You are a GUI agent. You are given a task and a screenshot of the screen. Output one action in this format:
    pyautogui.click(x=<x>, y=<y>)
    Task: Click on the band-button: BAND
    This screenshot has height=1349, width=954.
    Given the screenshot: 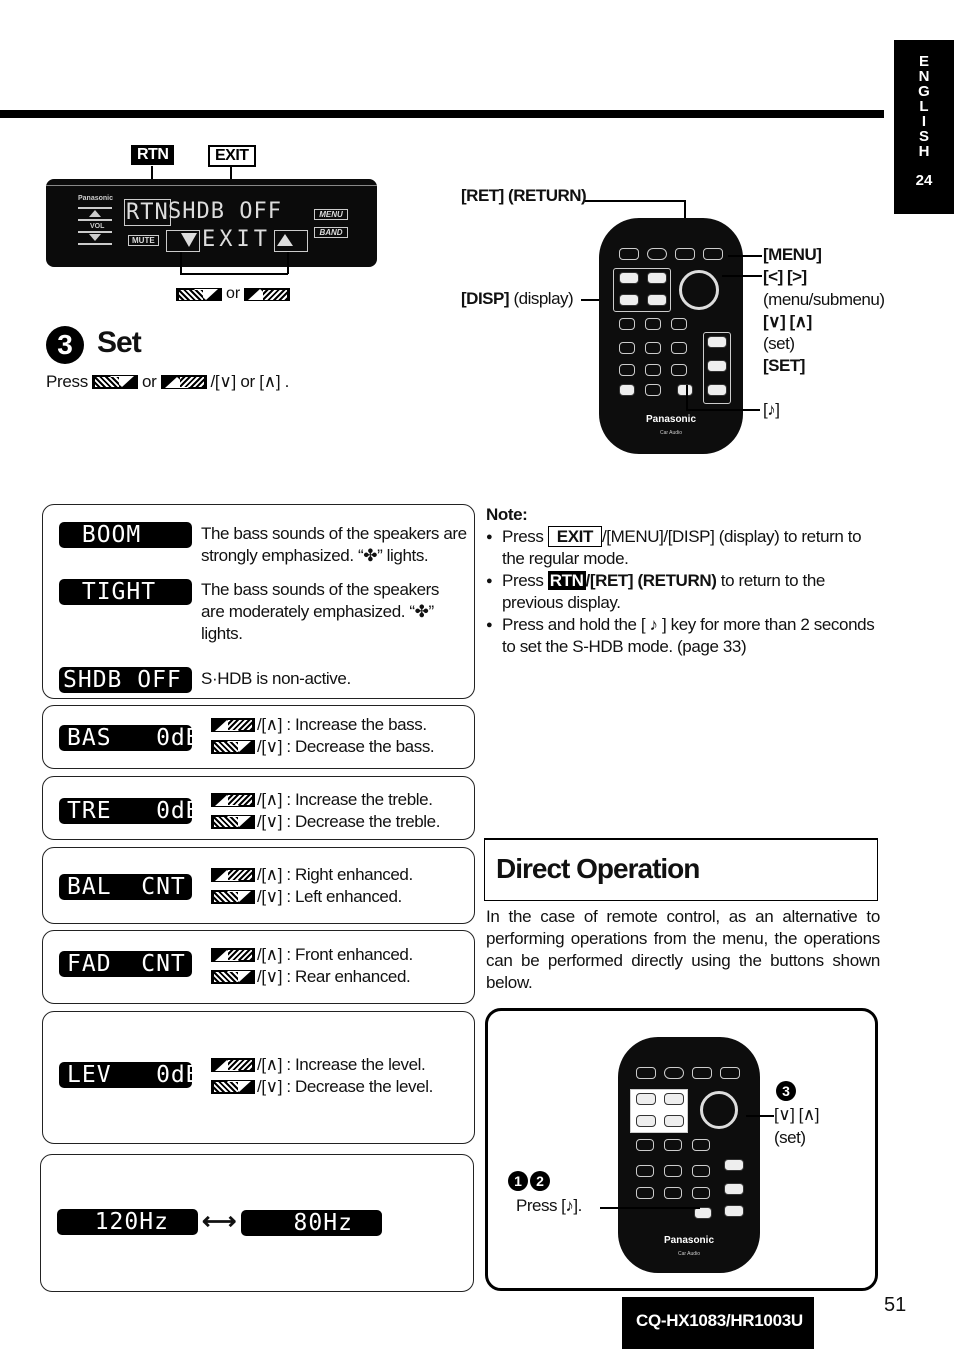 What is the action you would take?
    pyautogui.click(x=331, y=232)
    